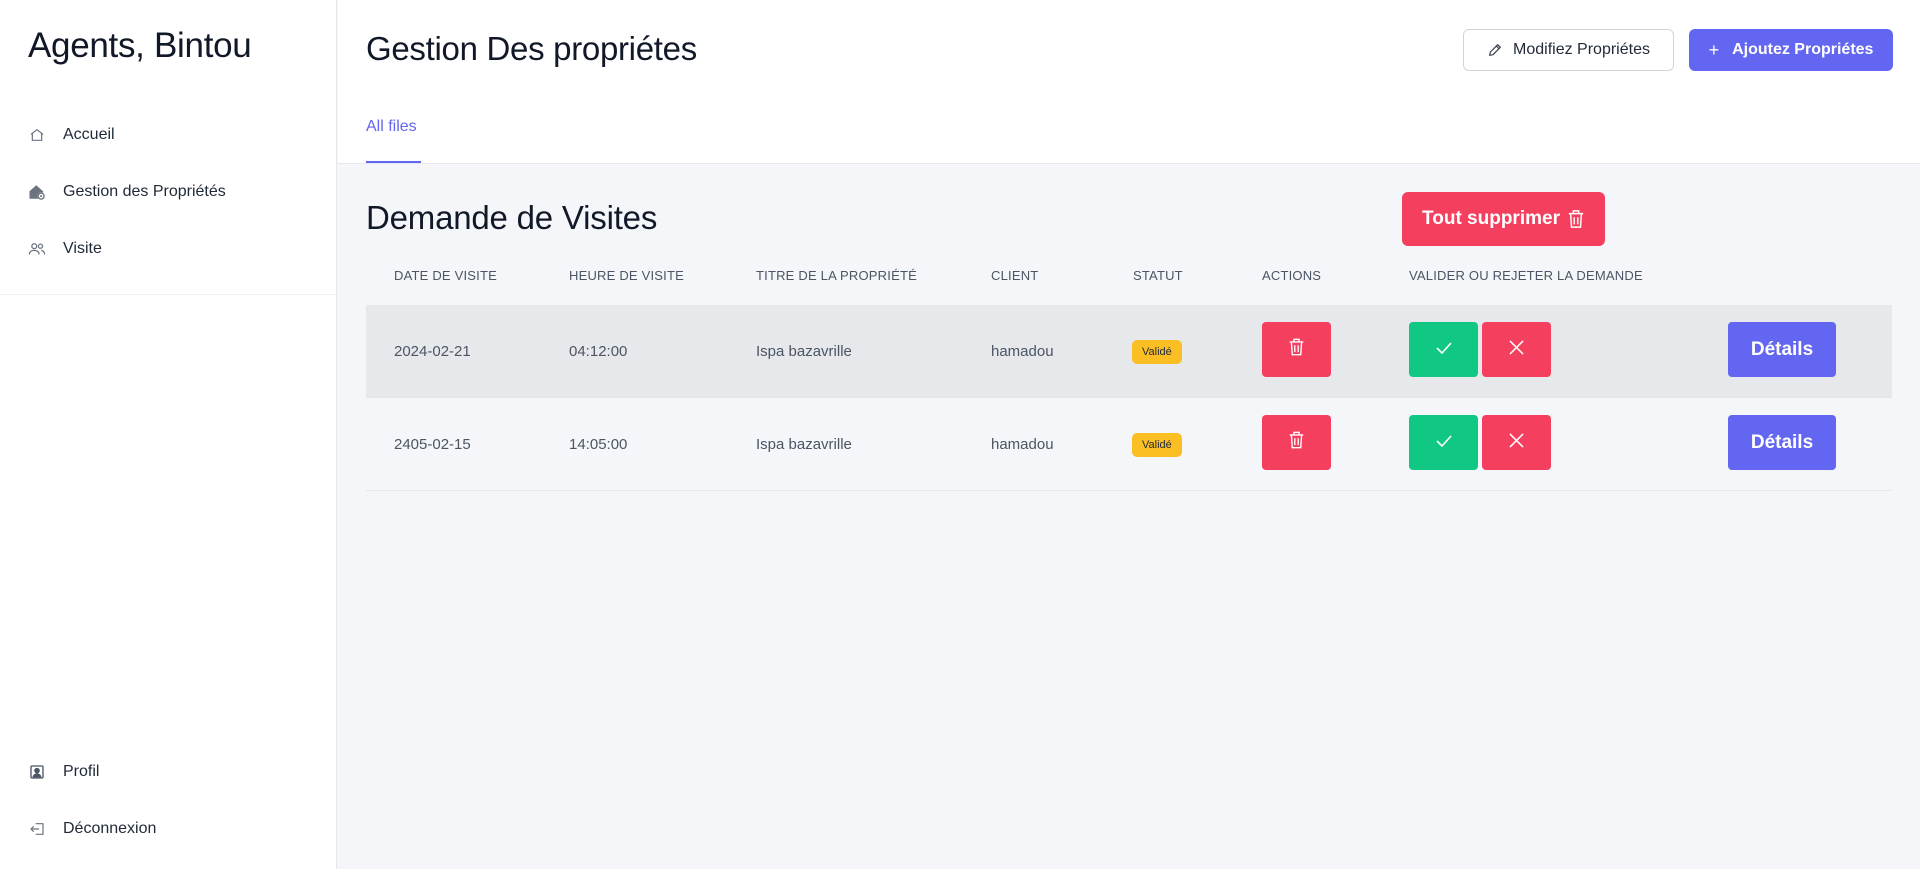  What do you see at coordinates (598, 351) in the screenshot?
I see `visit-time: 04:12:00` at bounding box center [598, 351].